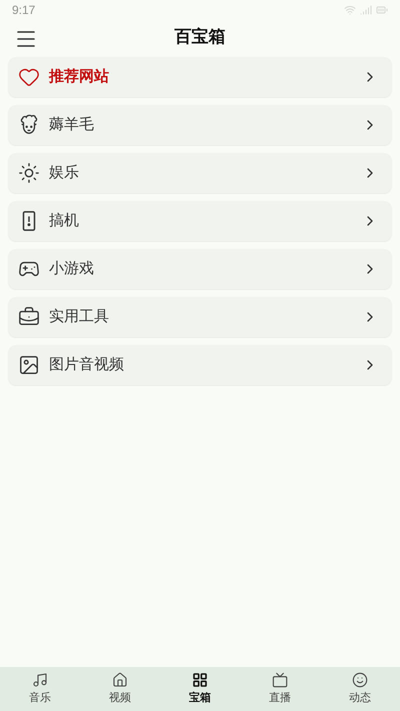  Describe the element at coordinates (200, 317) in the screenshot. I see `category-item: 实用工具` at that location.